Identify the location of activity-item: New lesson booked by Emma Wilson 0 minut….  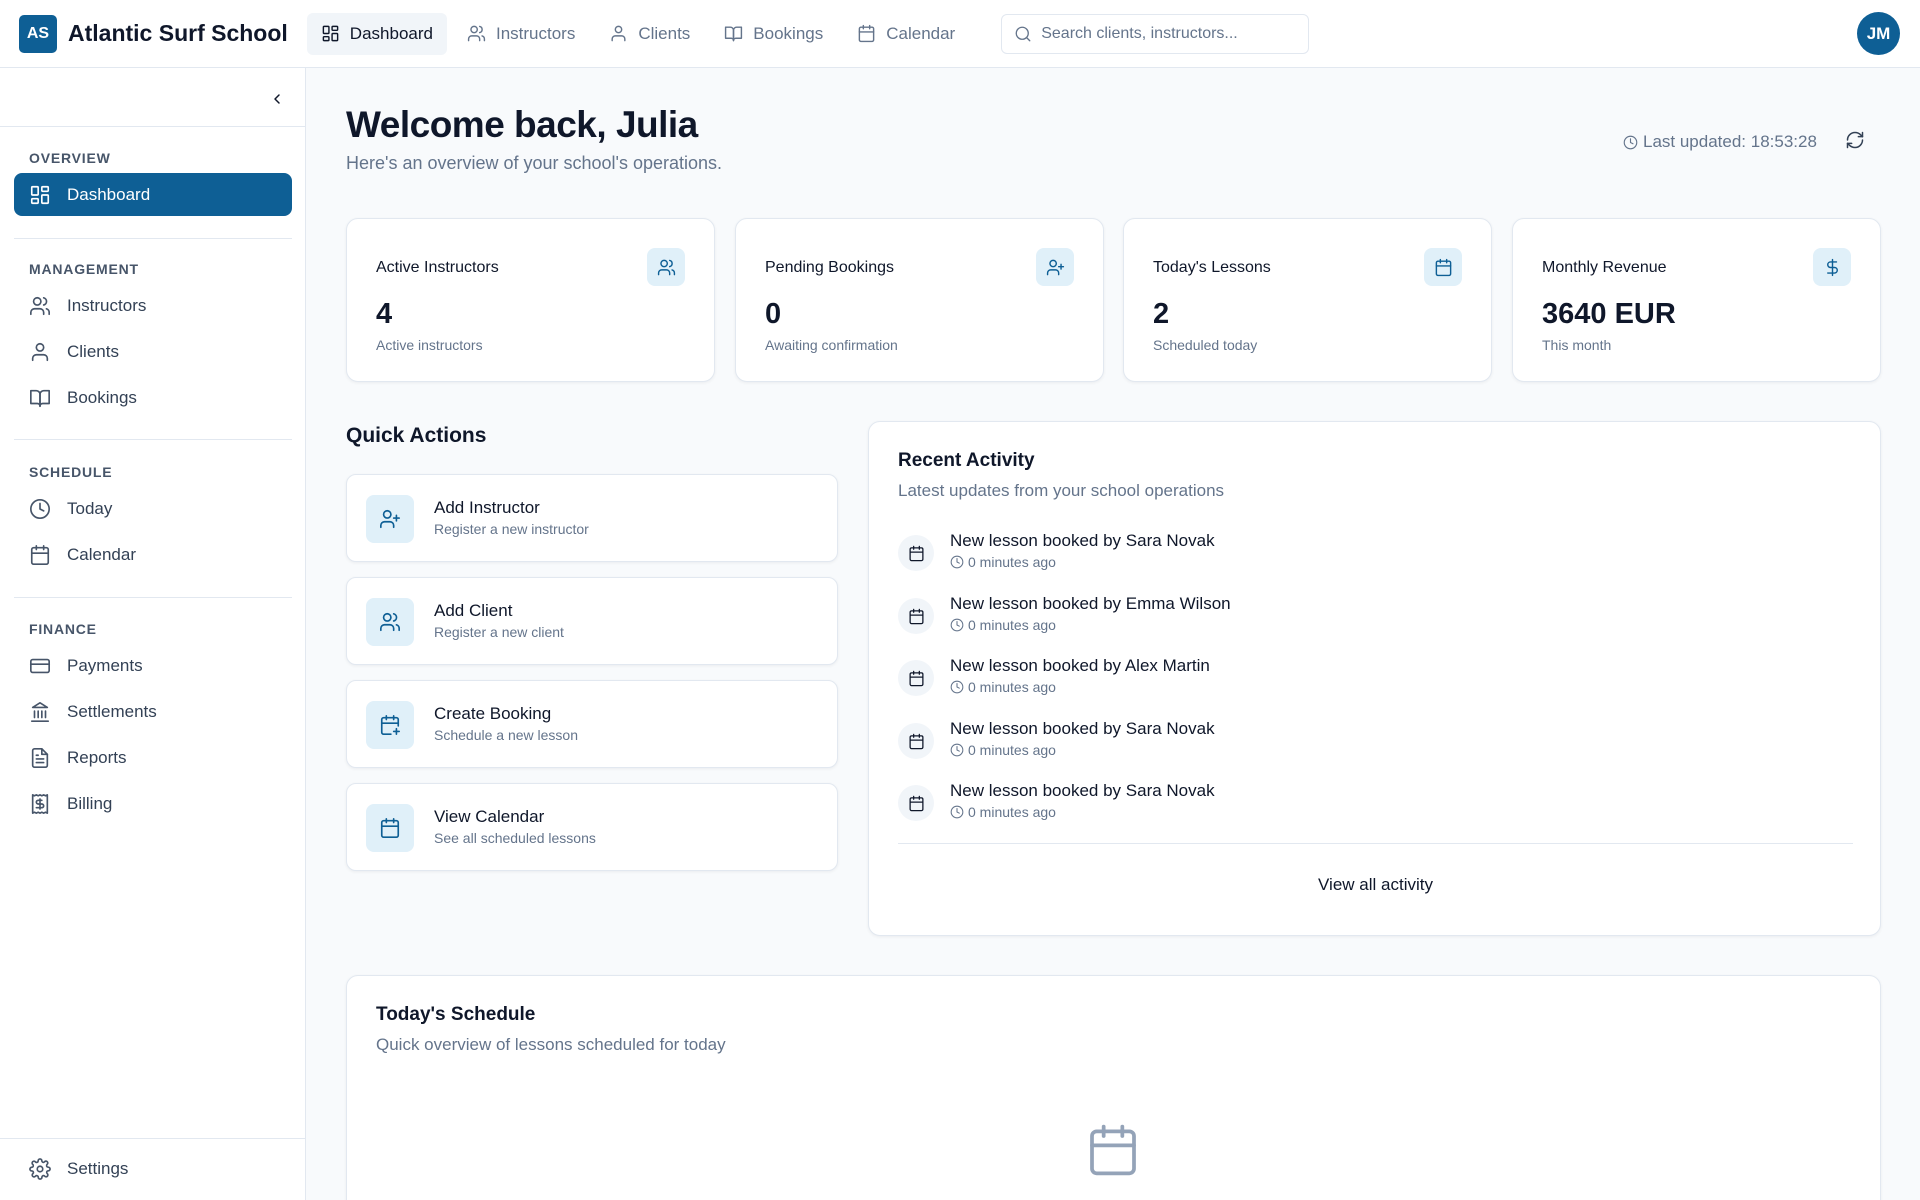
(1373, 619).